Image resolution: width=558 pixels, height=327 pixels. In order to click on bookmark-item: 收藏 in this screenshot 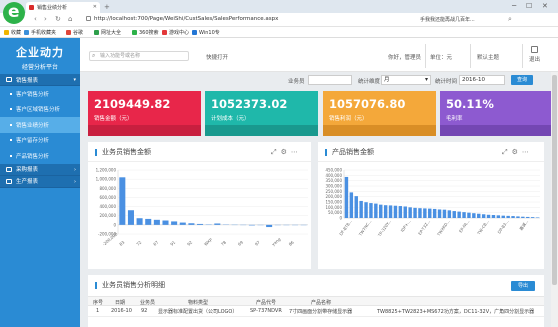, I will do `click(12, 32)`.